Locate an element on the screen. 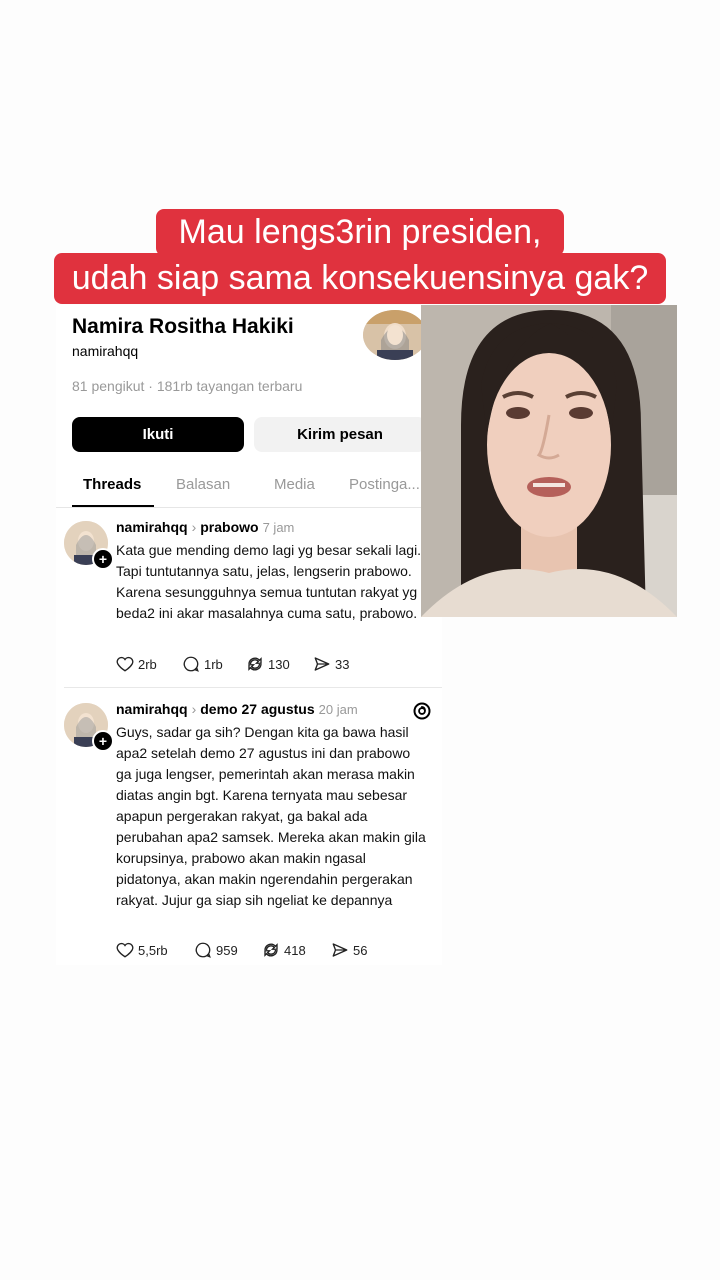 This screenshot has width=720, height=1280. post-header: namirahqq › demo 27 agustus 20 jam is located at coordinates (237, 709).